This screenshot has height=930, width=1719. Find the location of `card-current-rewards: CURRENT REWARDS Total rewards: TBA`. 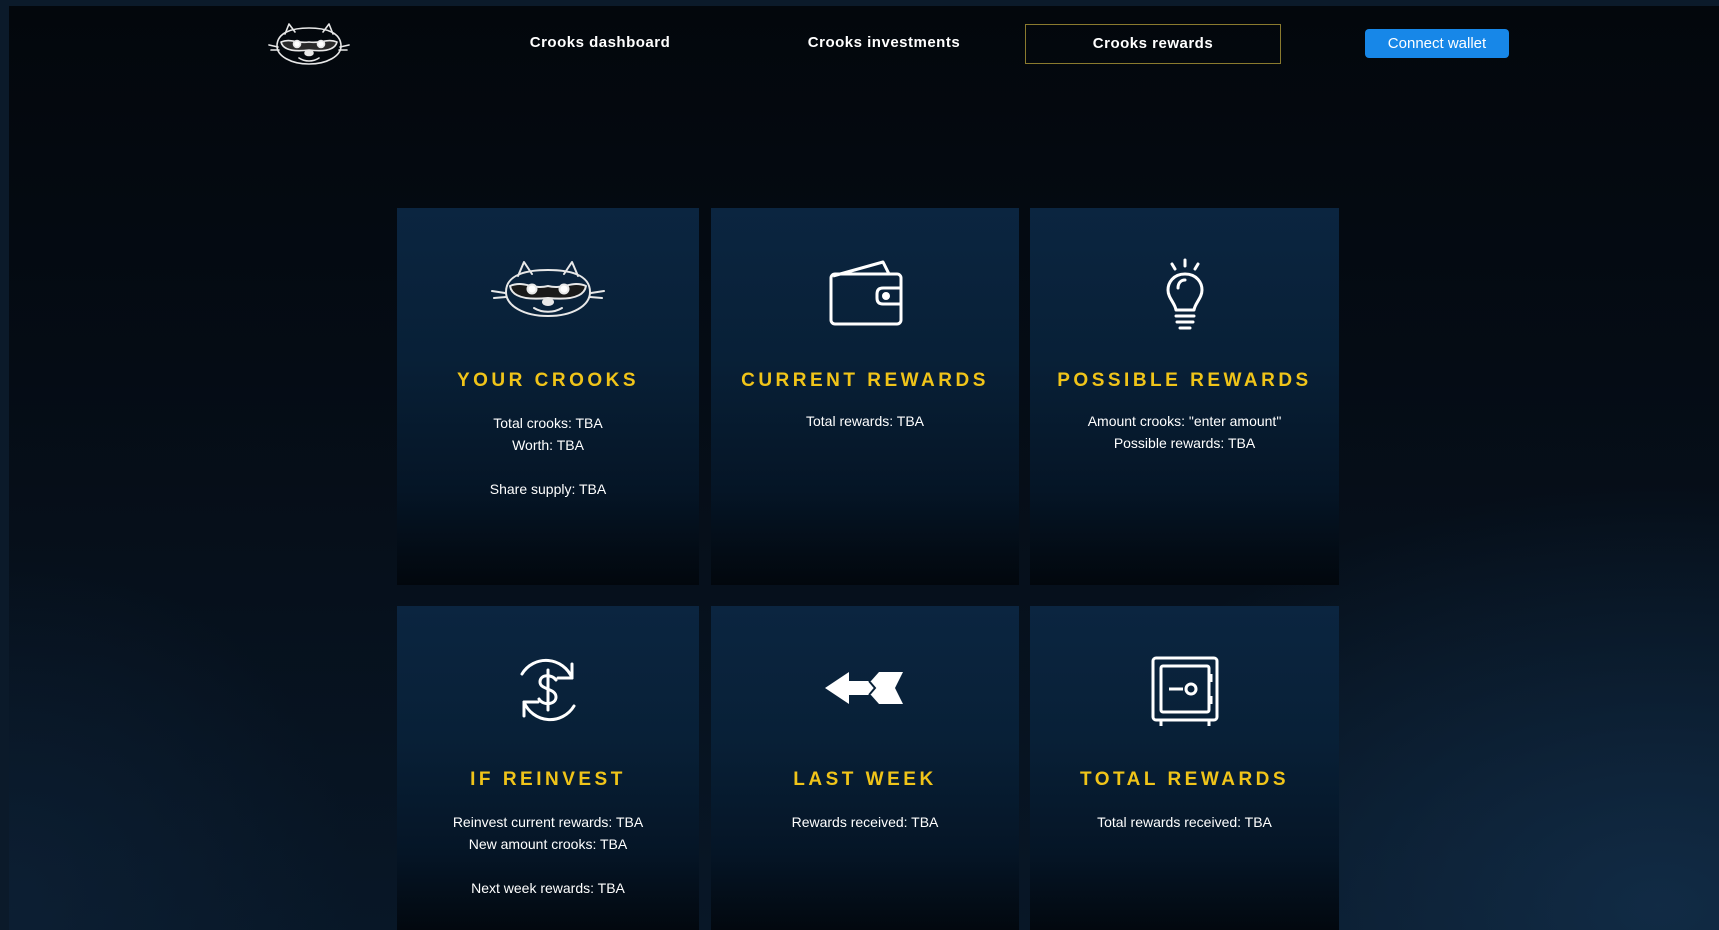

card-current-rewards: CURRENT REWARDS Total rewards: TBA is located at coordinates (865, 396).